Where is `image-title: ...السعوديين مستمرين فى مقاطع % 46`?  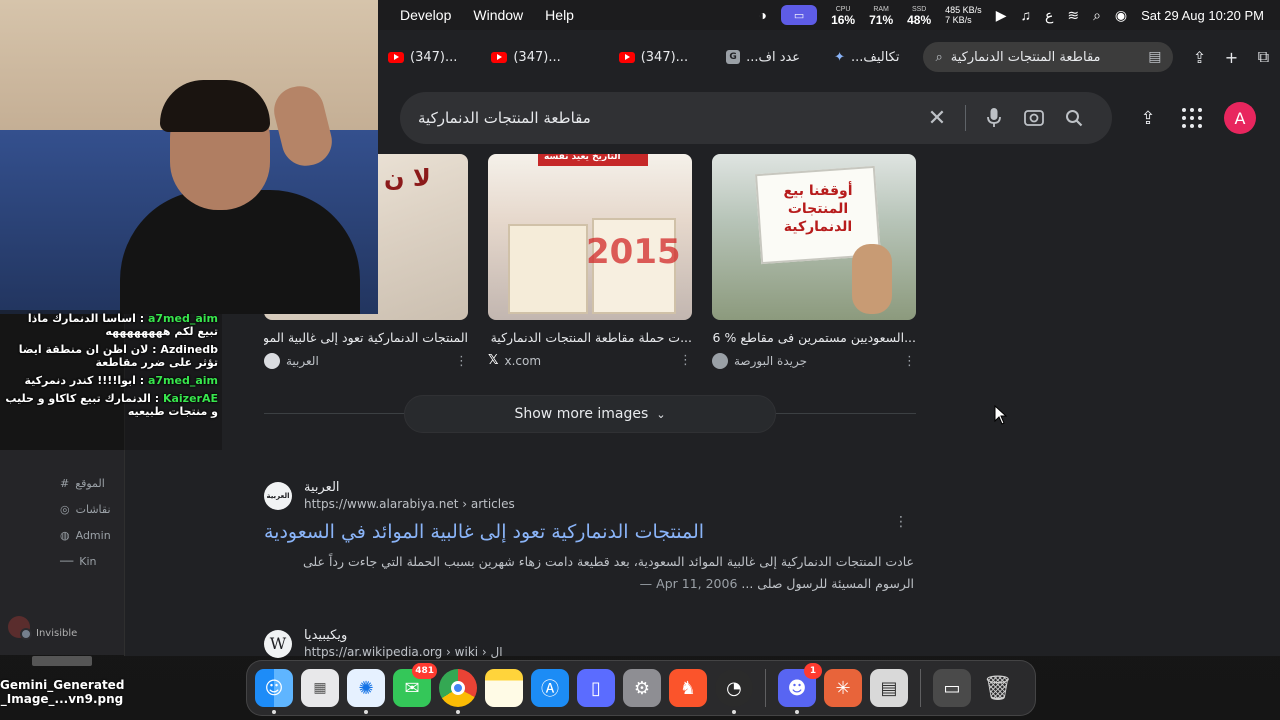 image-title: ...السعوديين مستمرين فى مقاطع % 46 is located at coordinates (814, 337).